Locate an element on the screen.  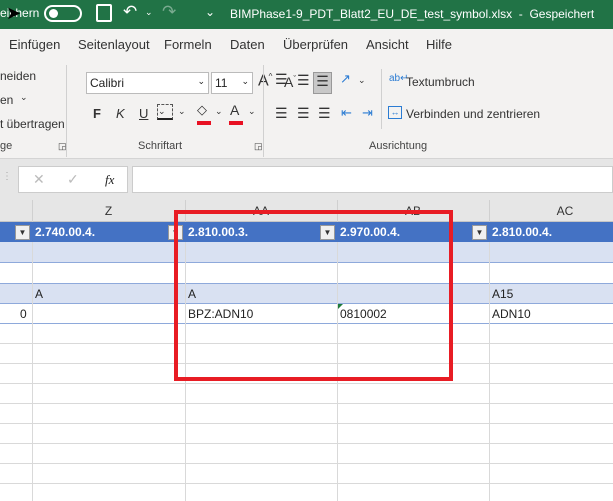
align-left-icon: ☰ is located at coordinates (281, 113).